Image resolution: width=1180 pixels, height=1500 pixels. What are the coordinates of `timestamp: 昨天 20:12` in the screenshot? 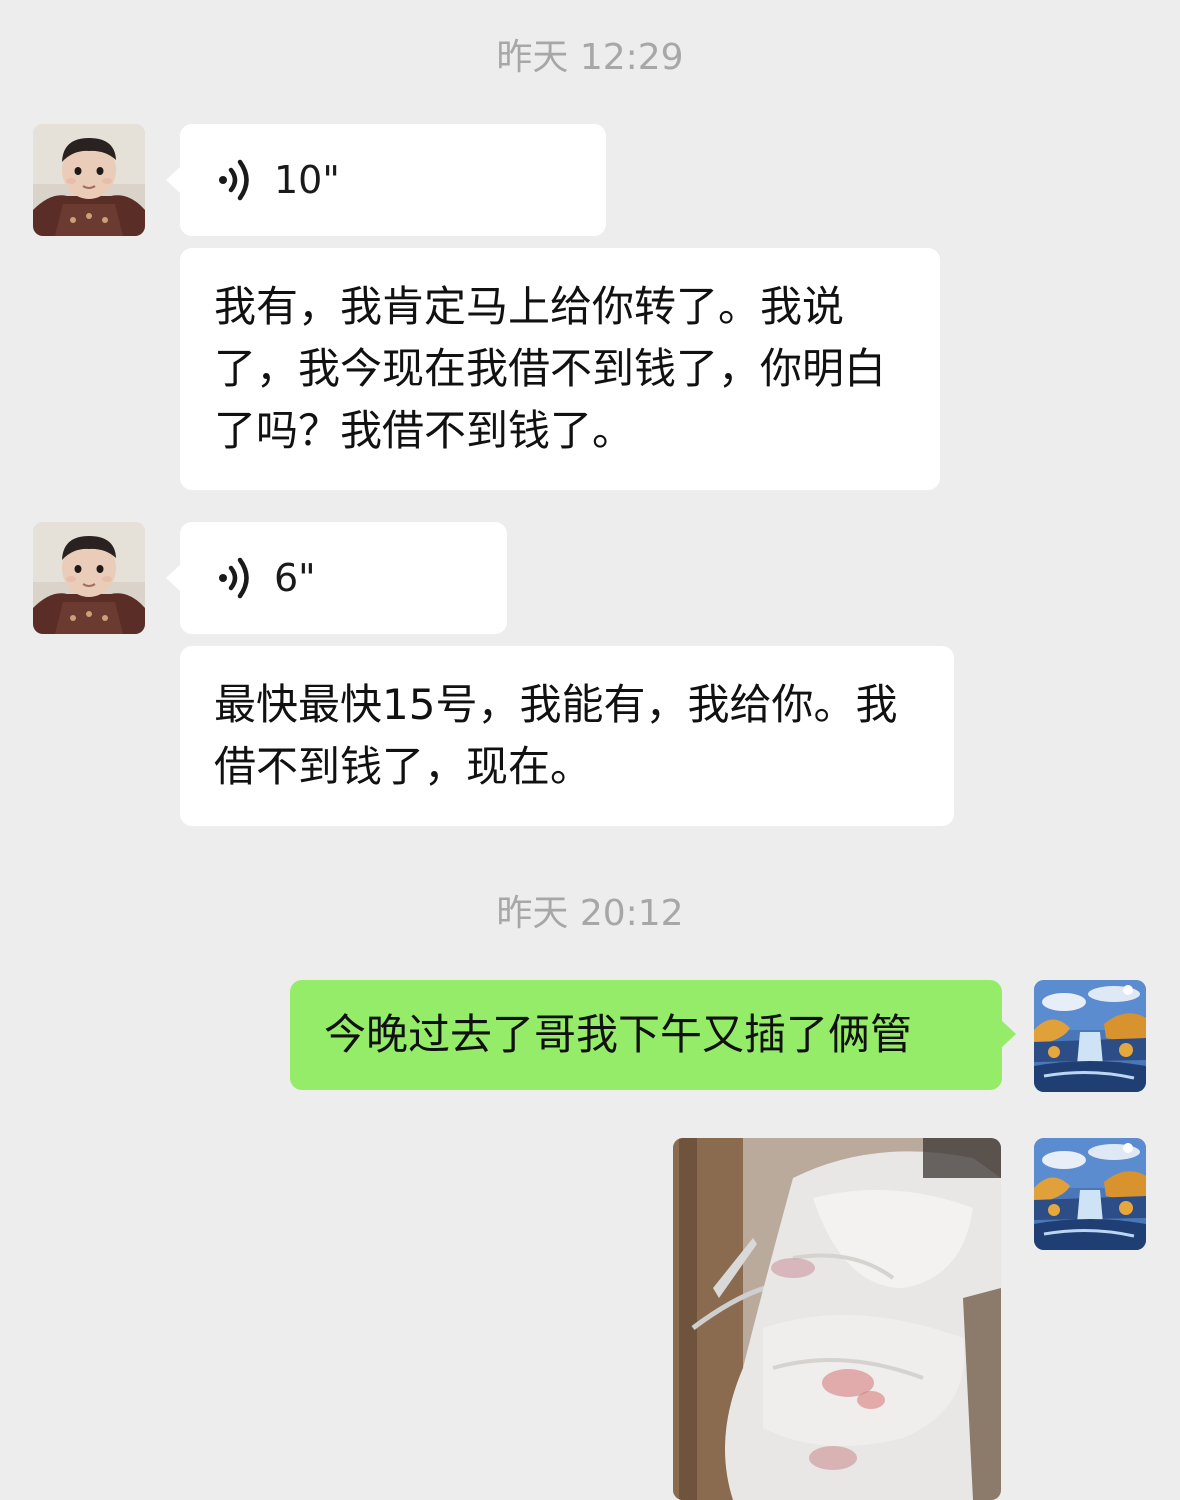 It's located at (590, 913).